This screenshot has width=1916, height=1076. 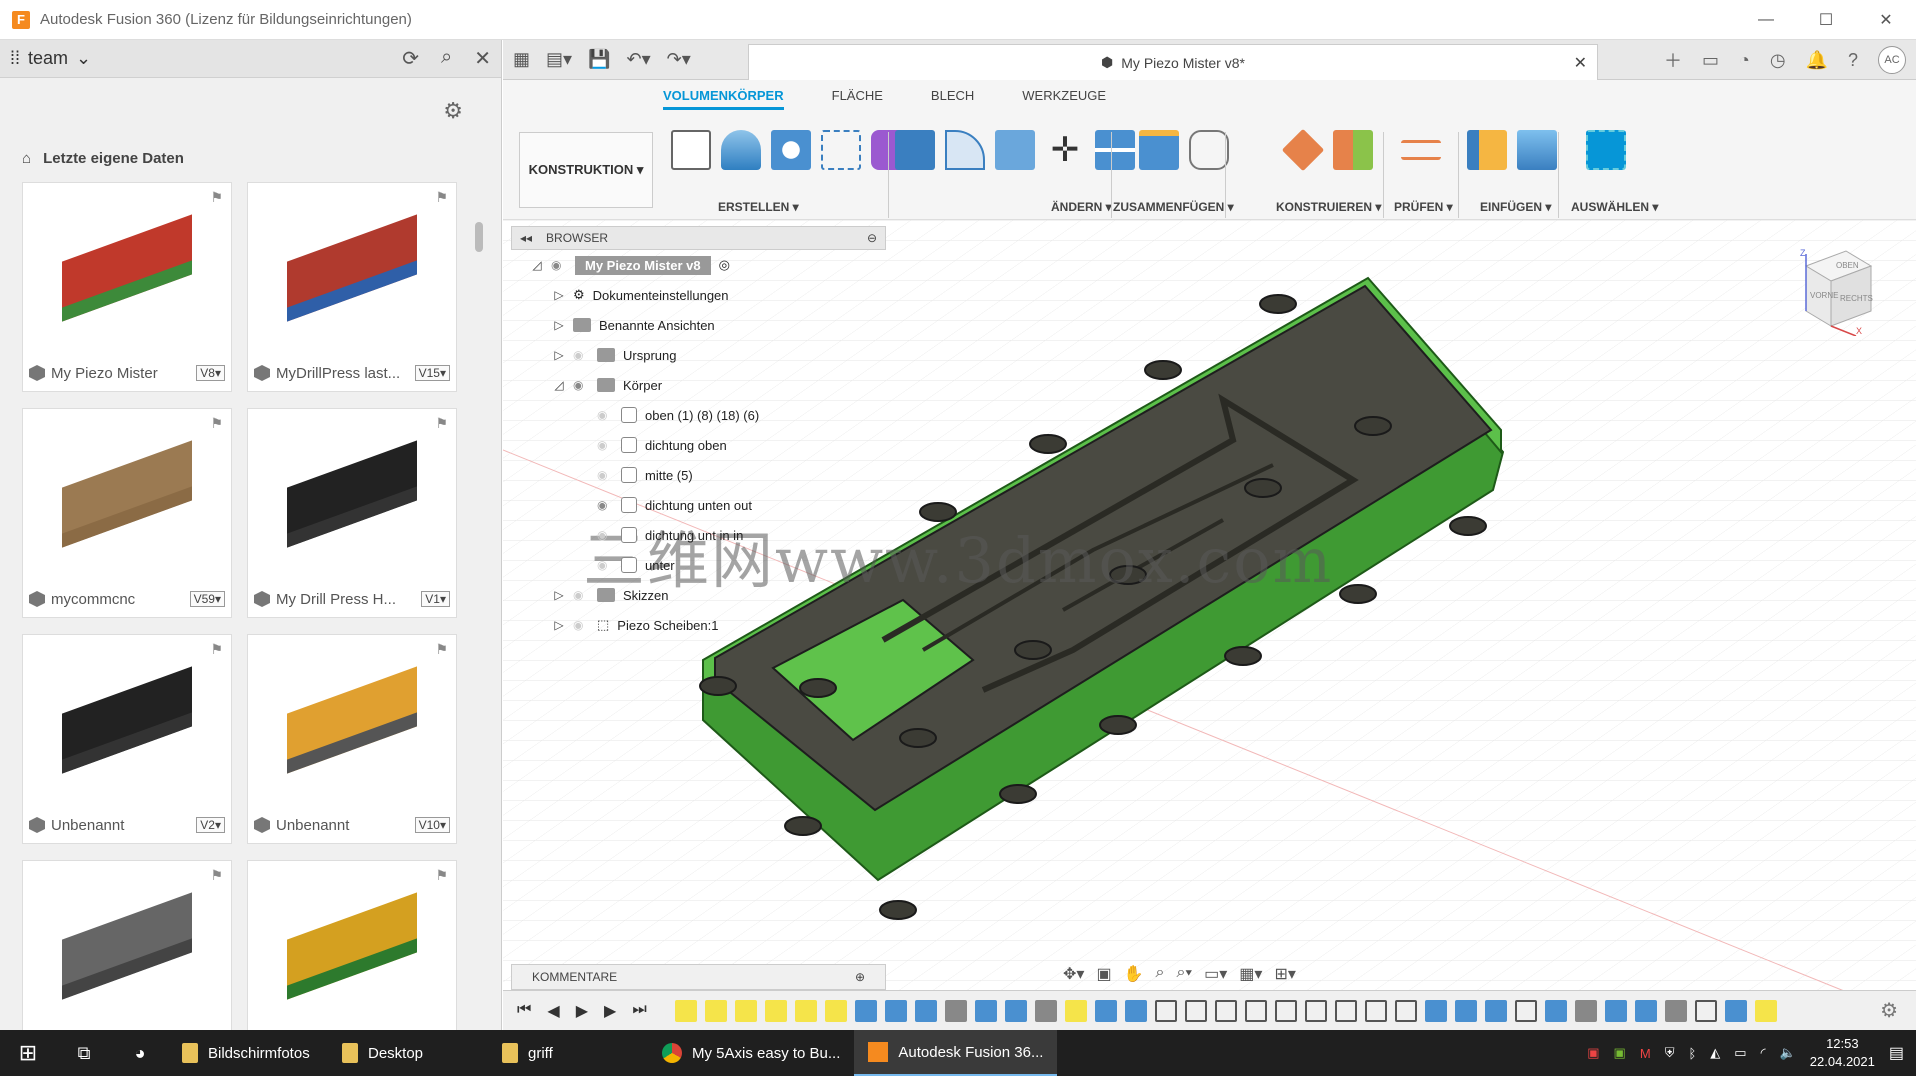 What do you see at coordinates (352, 739) in the screenshot?
I see `file-card: ⚑ Unbenannt V10▾` at bounding box center [352, 739].